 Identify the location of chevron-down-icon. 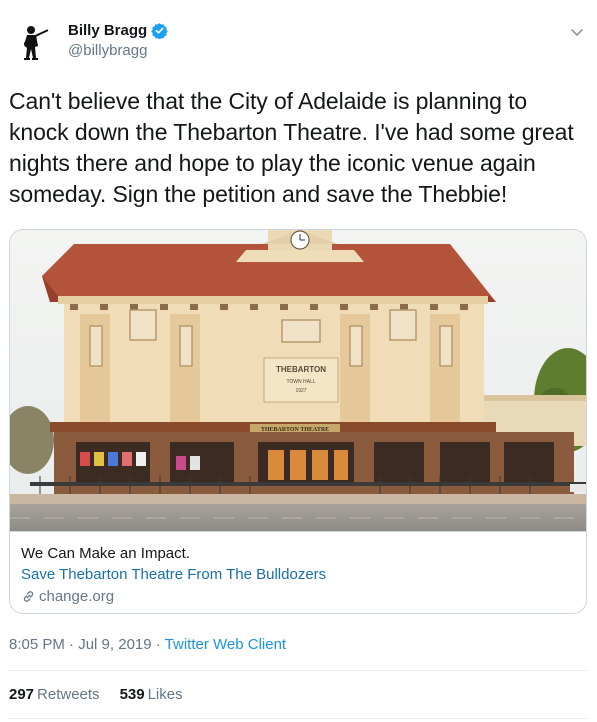
(577, 32).